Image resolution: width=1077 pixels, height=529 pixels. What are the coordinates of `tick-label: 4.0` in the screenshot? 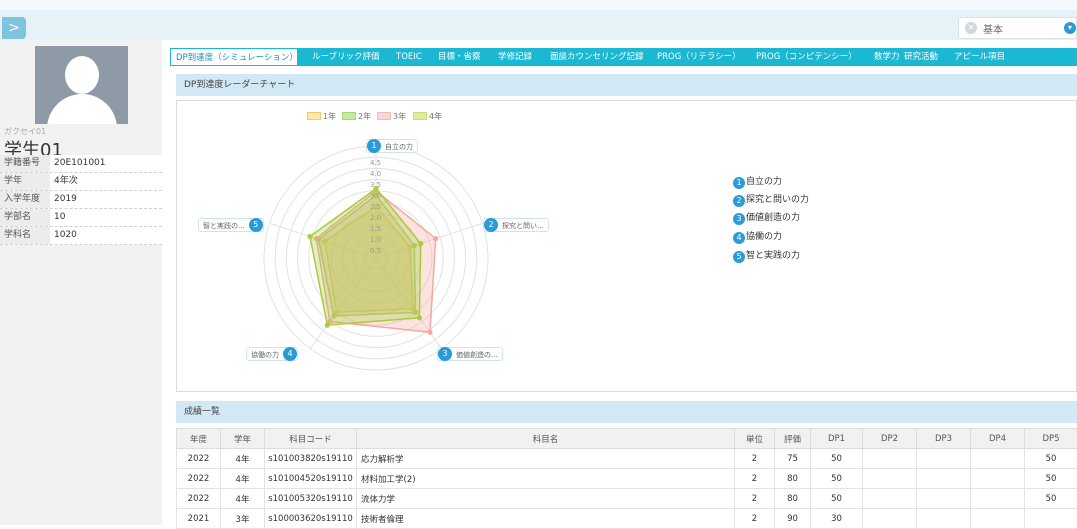 It's located at (375, 174).